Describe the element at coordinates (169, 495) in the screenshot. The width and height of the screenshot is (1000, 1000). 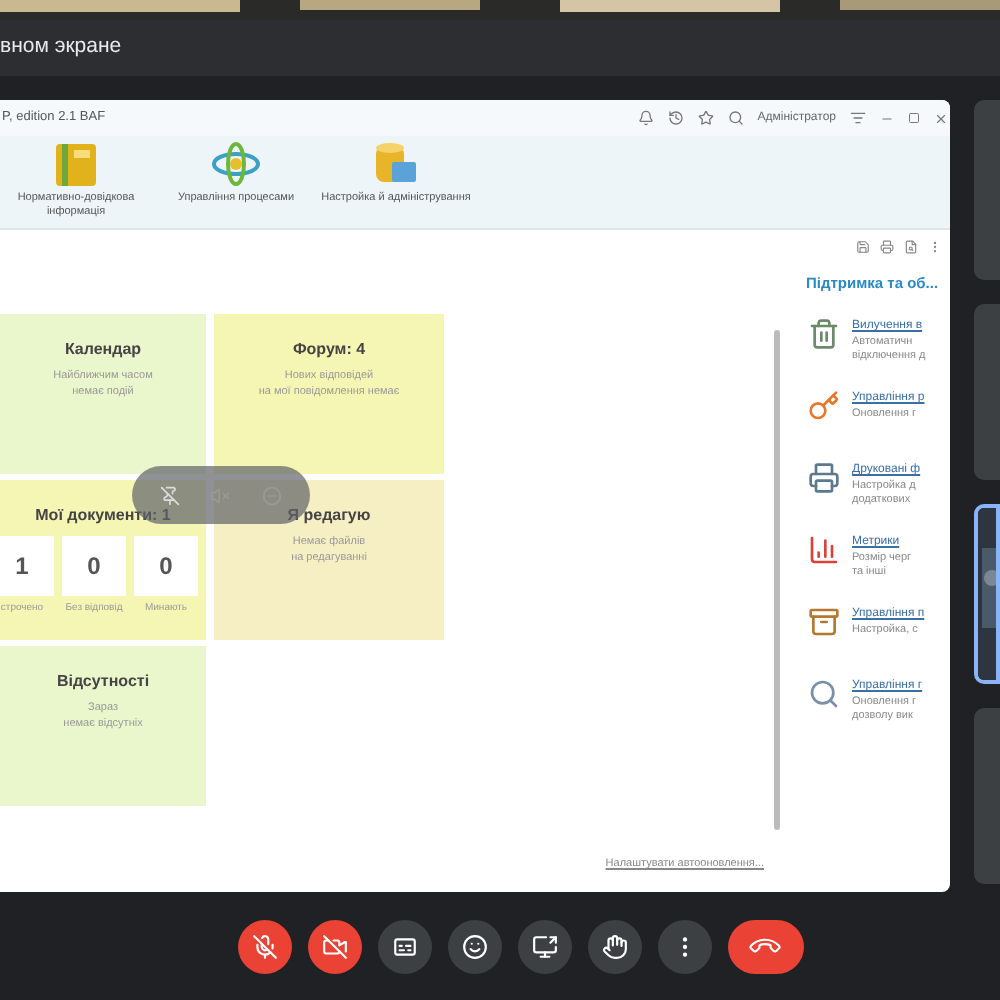
I see `unpin-icon` at that location.